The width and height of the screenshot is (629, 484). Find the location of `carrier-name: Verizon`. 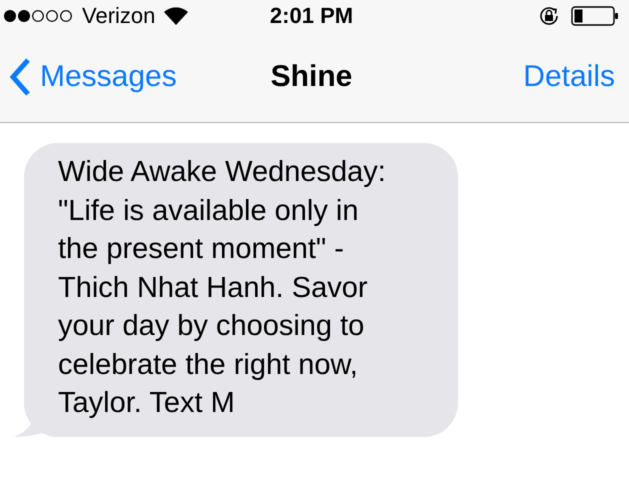

carrier-name: Verizon is located at coordinates (119, 16).